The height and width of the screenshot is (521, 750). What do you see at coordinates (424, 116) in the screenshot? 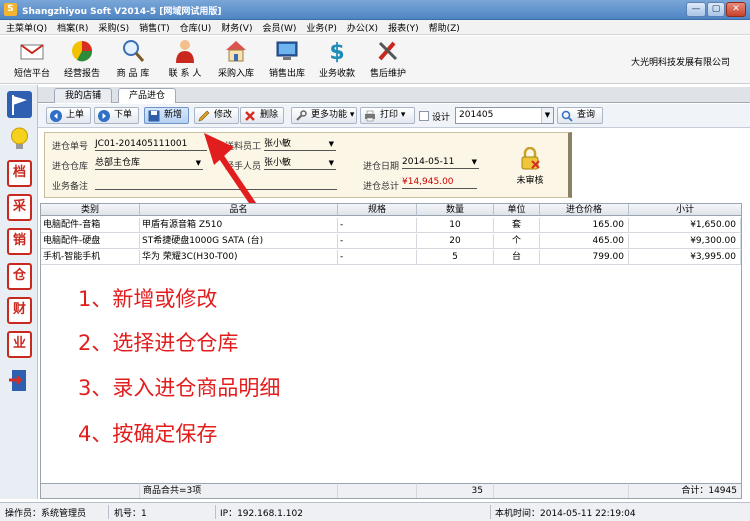
I see `design-checkbox` at bounding box center [424, 116].